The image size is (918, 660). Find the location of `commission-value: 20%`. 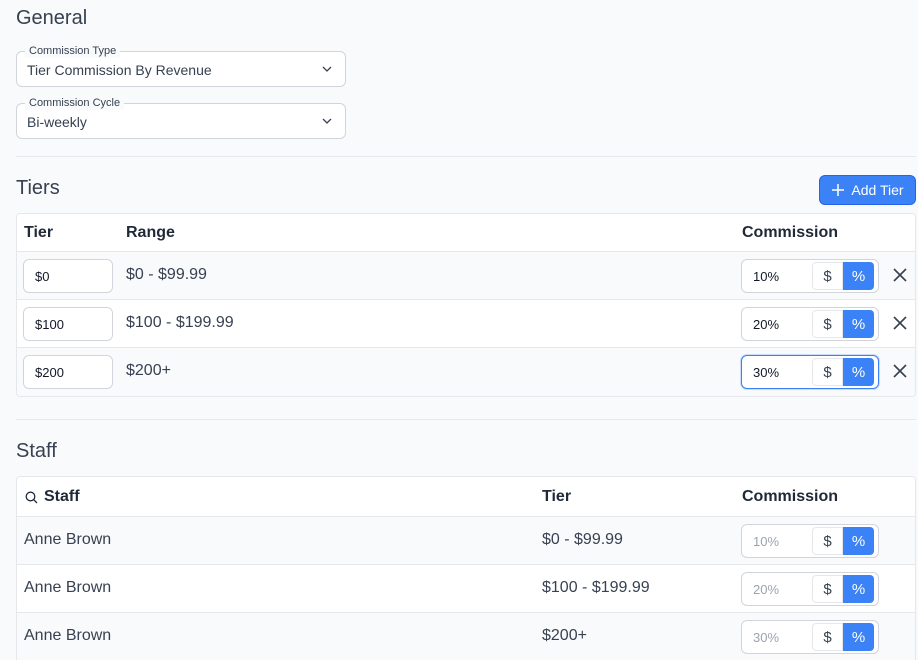

commission-value: 20% is located at coordinates (766, 324).